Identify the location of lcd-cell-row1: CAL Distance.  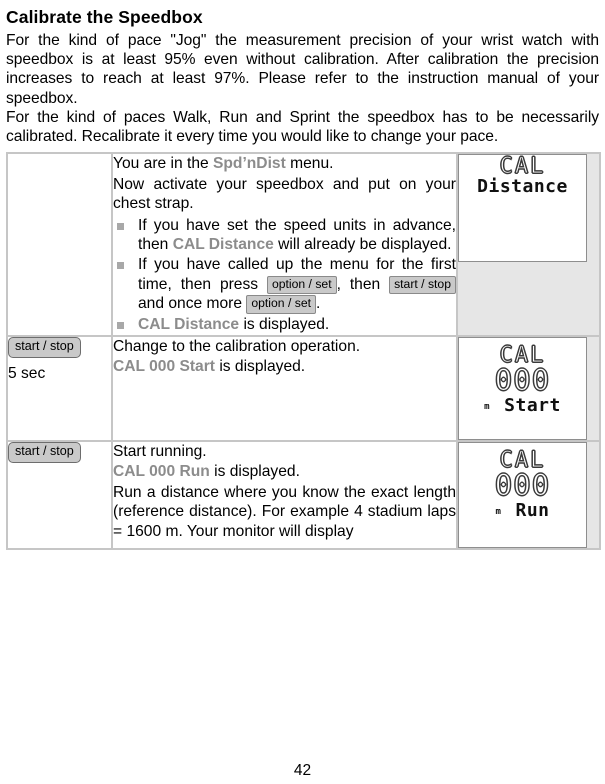
(528, 245).